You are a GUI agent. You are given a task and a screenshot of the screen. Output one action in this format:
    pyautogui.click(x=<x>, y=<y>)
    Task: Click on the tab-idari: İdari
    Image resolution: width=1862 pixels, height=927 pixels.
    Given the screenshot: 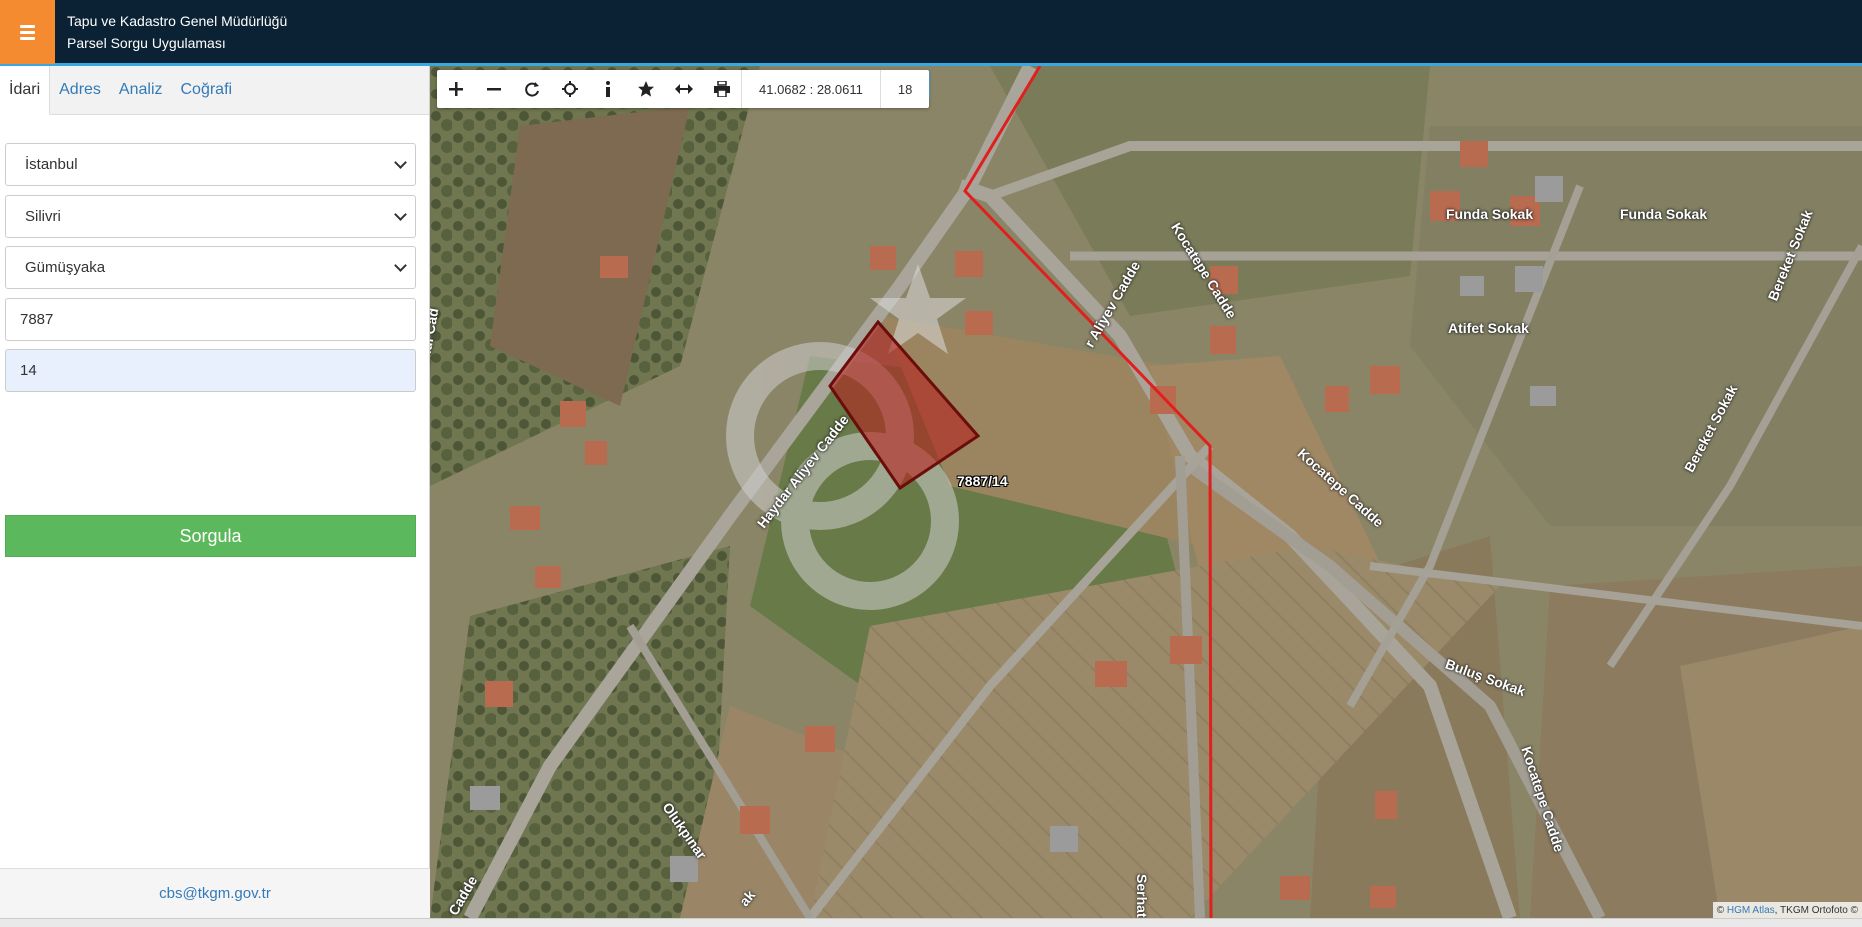 What is the action you would take?
    pyautogui.click(x=25, y=90)
    